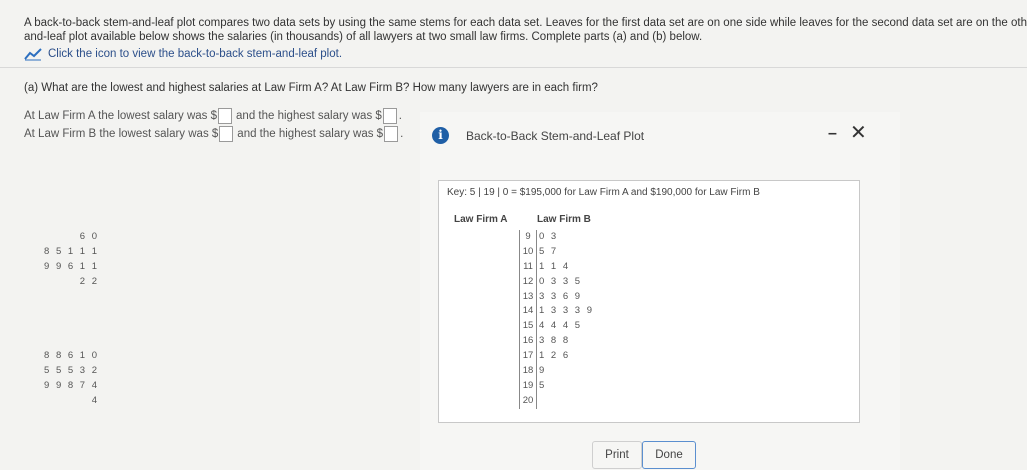  I want to click on dialog-title: Back-to-Back Stem-and-Leaf Plot, so click(555, 136).